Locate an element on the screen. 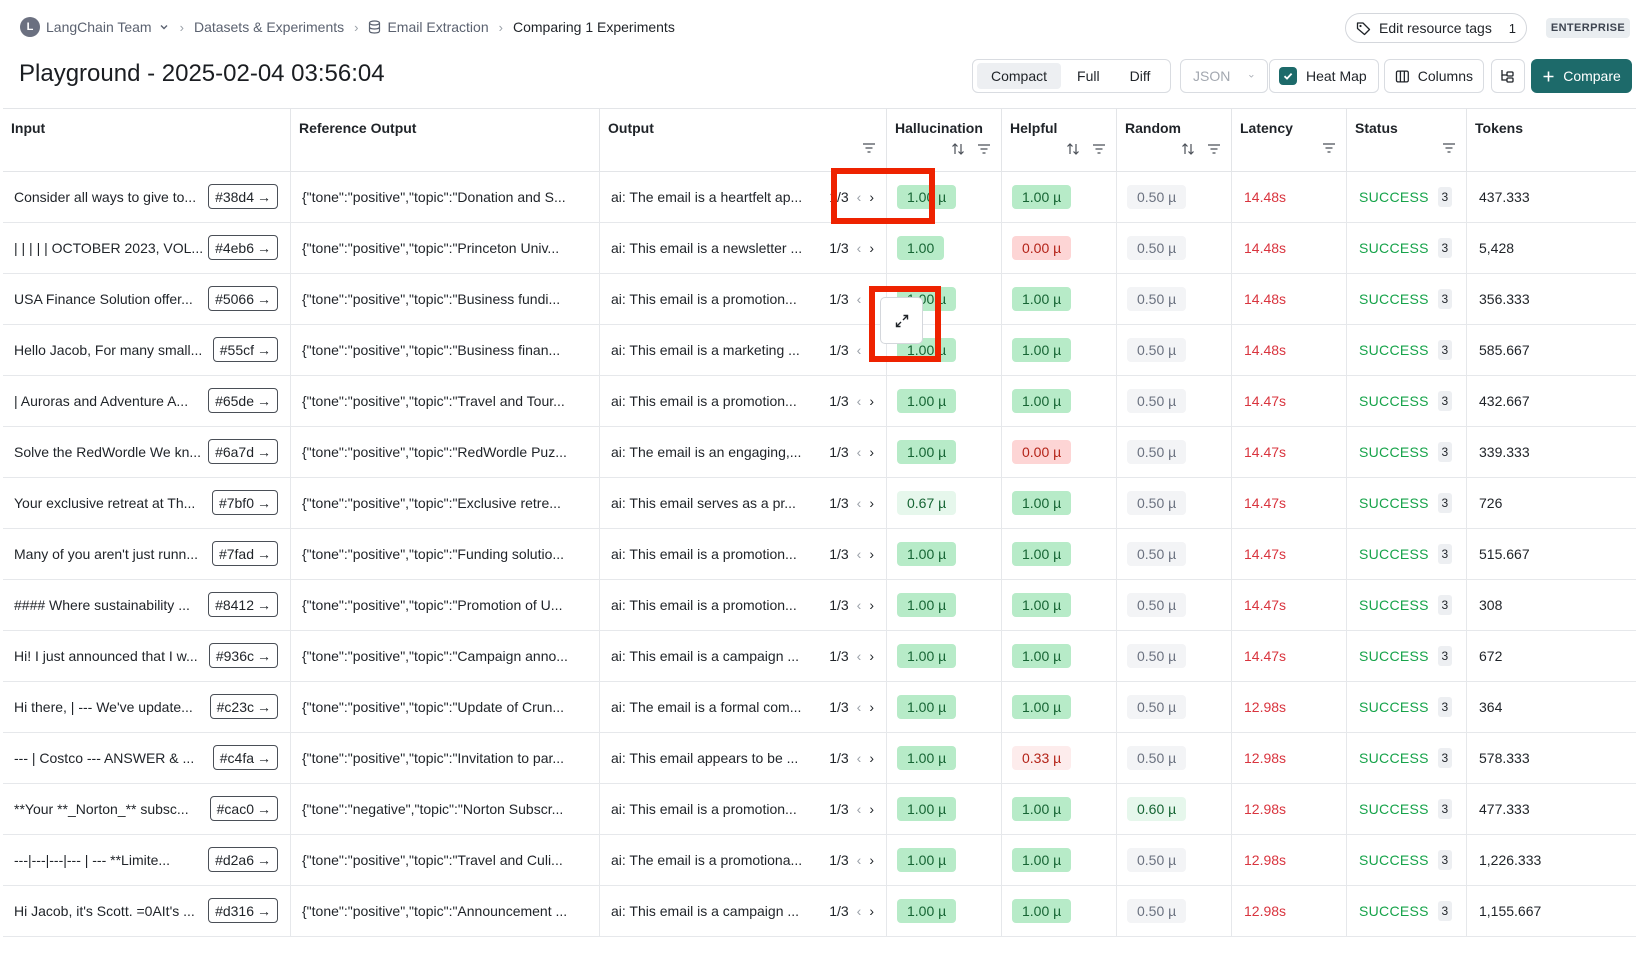  expand-button is located at coordinates (901, 320).